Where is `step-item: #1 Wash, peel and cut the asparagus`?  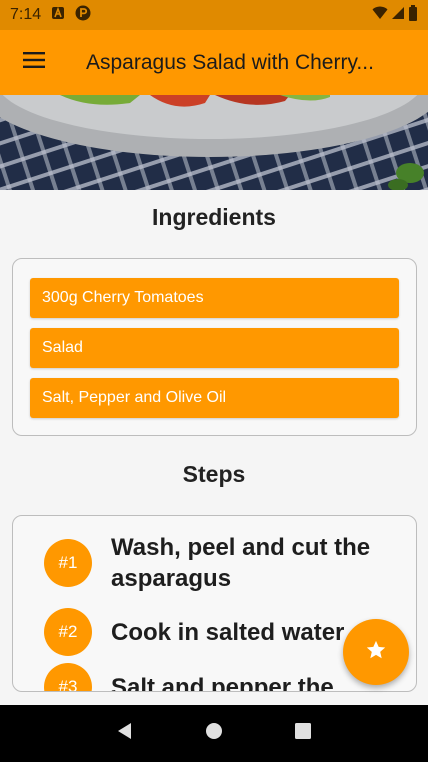 step-item: #1 Wash, peel and cut the asparagus is located at coordinates (224, 563).